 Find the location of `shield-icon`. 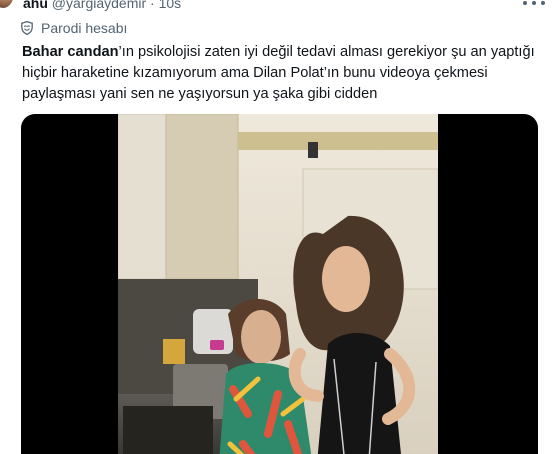

shield-icon is located at coordinates (27, 28).